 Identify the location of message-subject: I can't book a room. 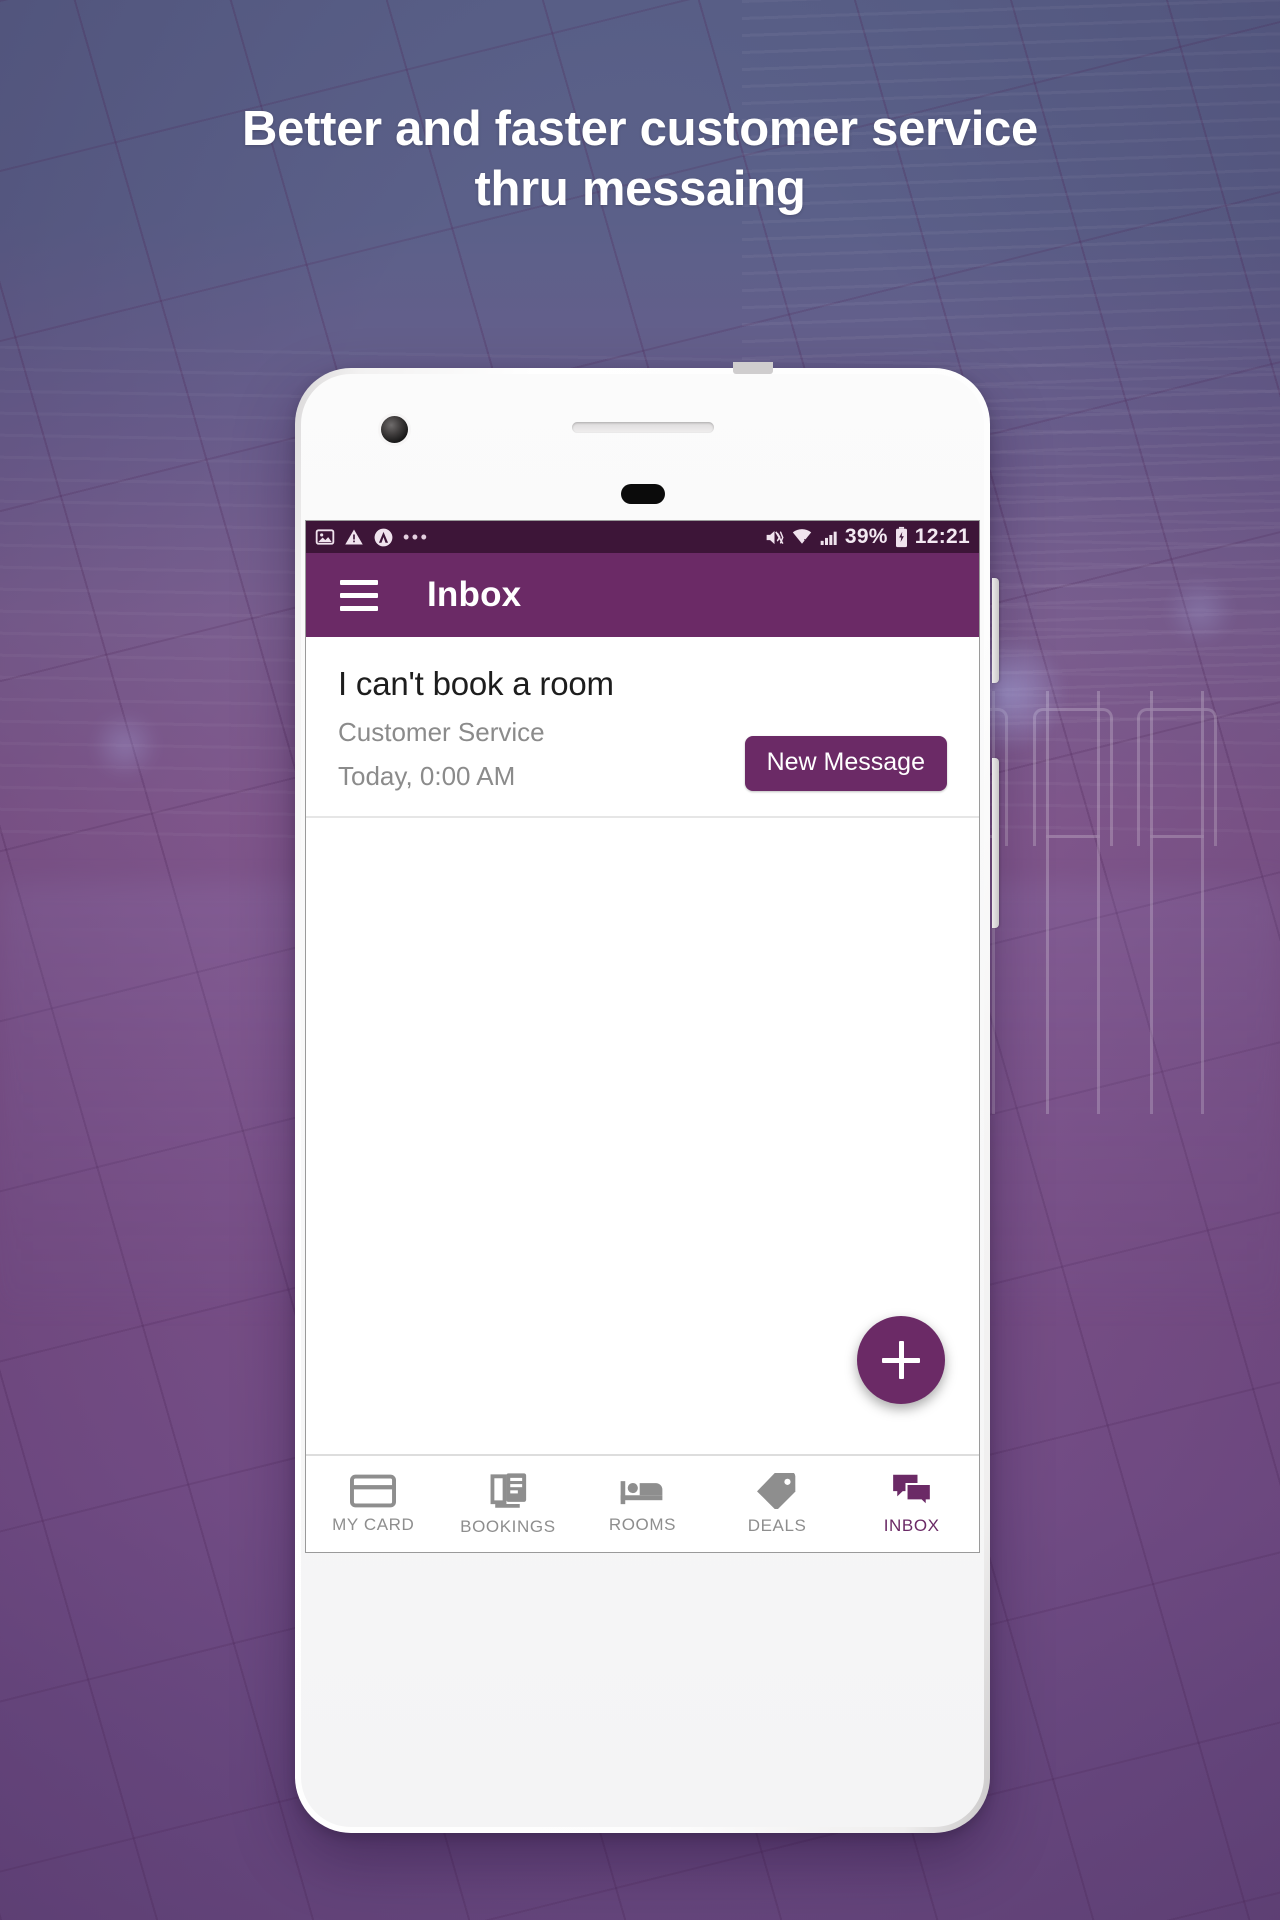
(476, 683).